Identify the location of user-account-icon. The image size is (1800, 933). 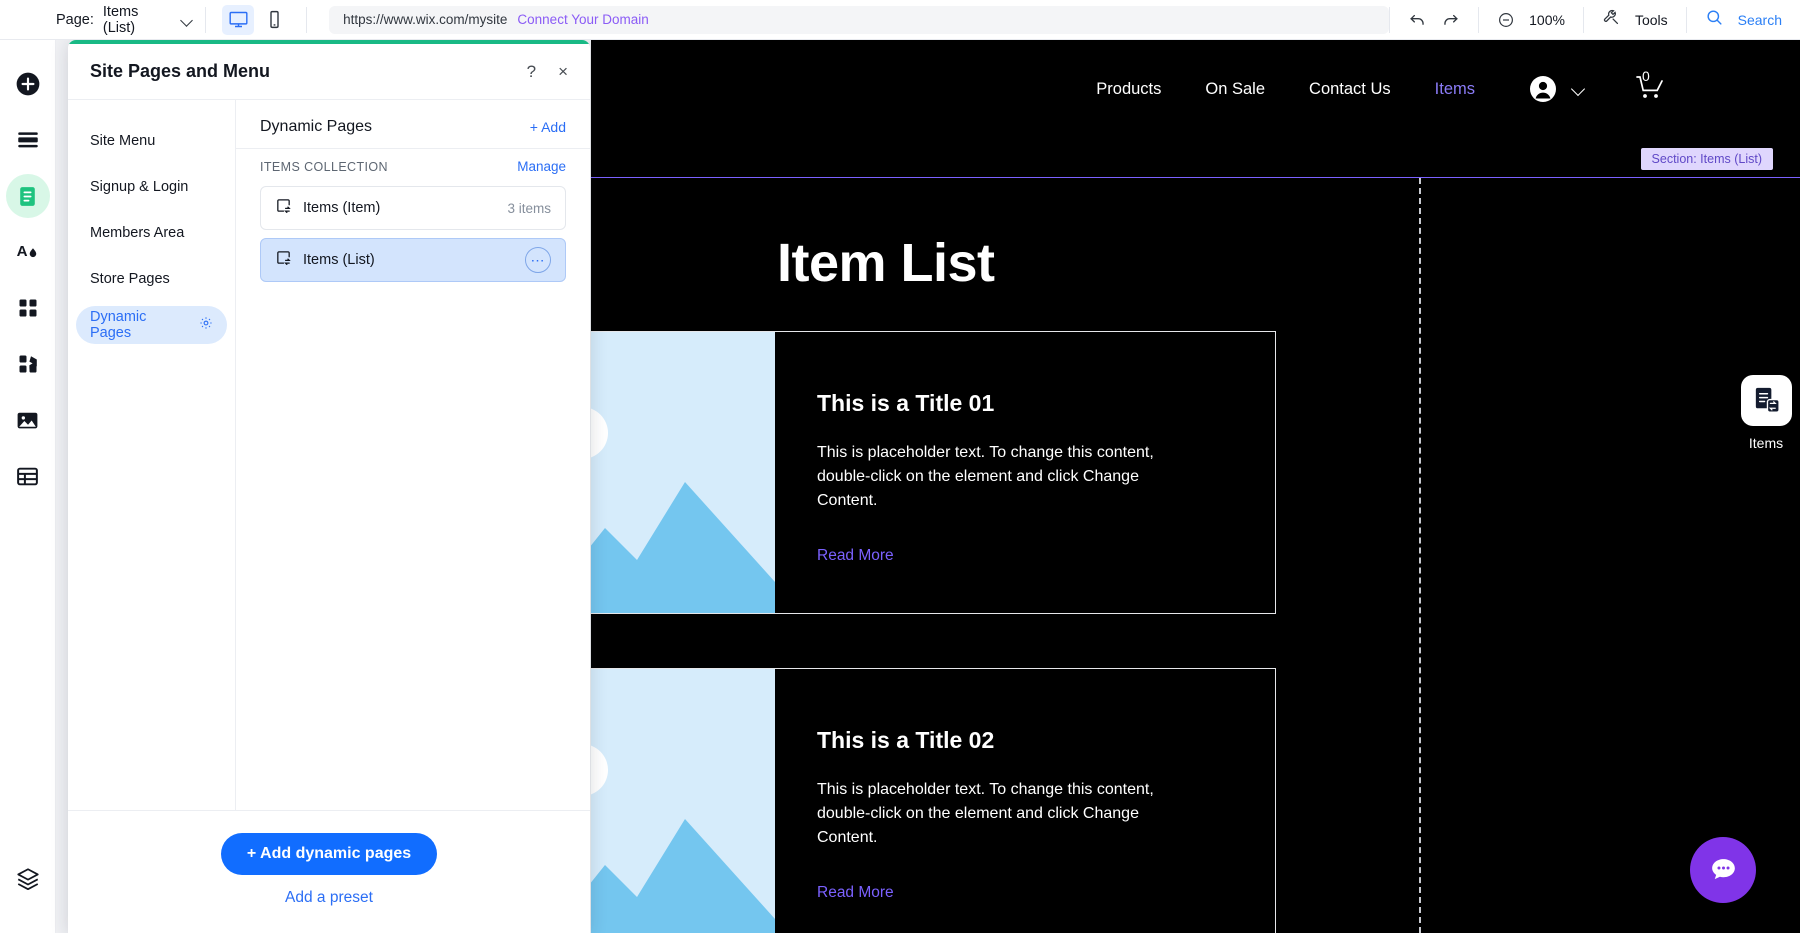
(1543, 89).